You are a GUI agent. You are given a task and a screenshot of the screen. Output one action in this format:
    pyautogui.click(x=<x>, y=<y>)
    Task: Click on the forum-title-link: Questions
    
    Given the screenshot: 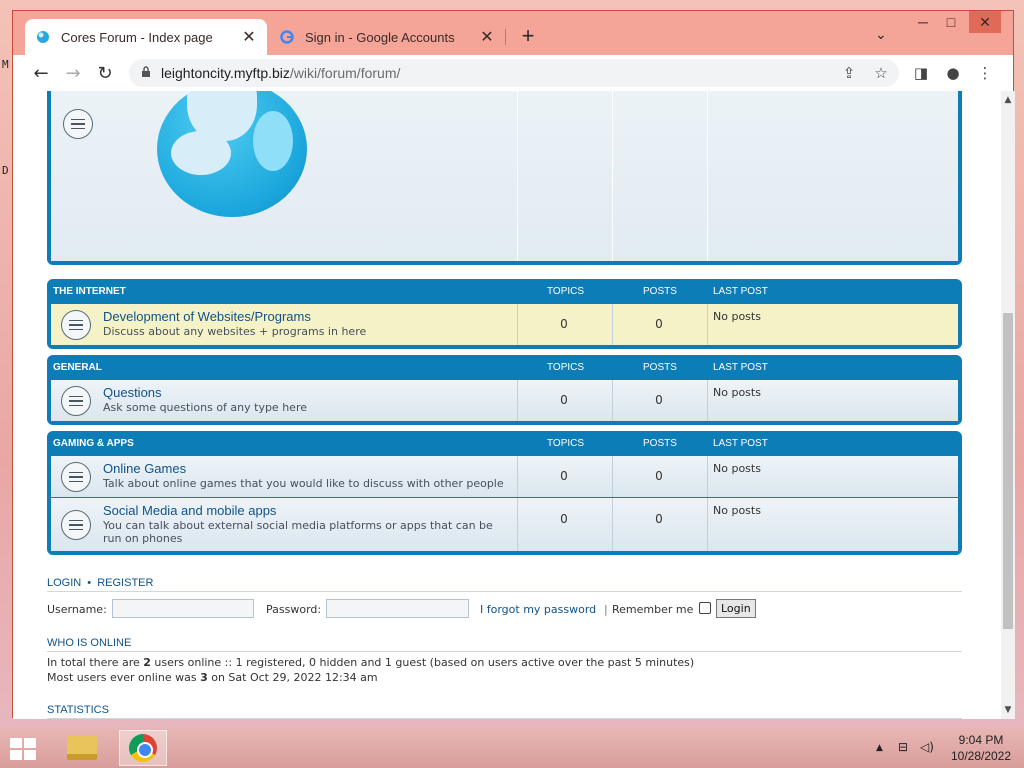 What is the action you would take?
    pyautogui.click(x=132, y=392)
    